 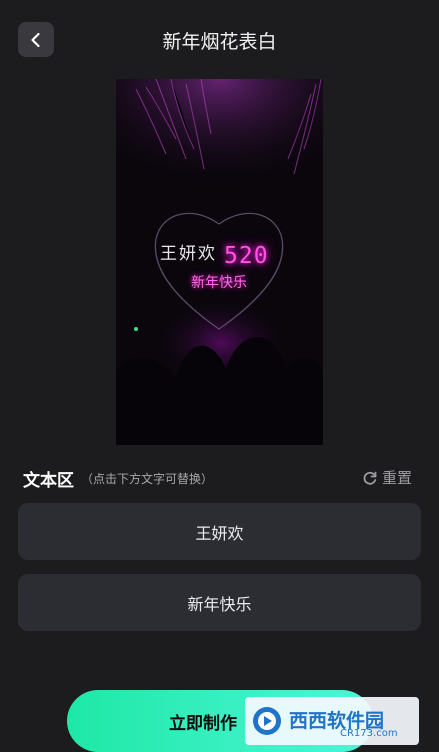 I want to click on reset-button: 重置, so click(x=387, y=477).